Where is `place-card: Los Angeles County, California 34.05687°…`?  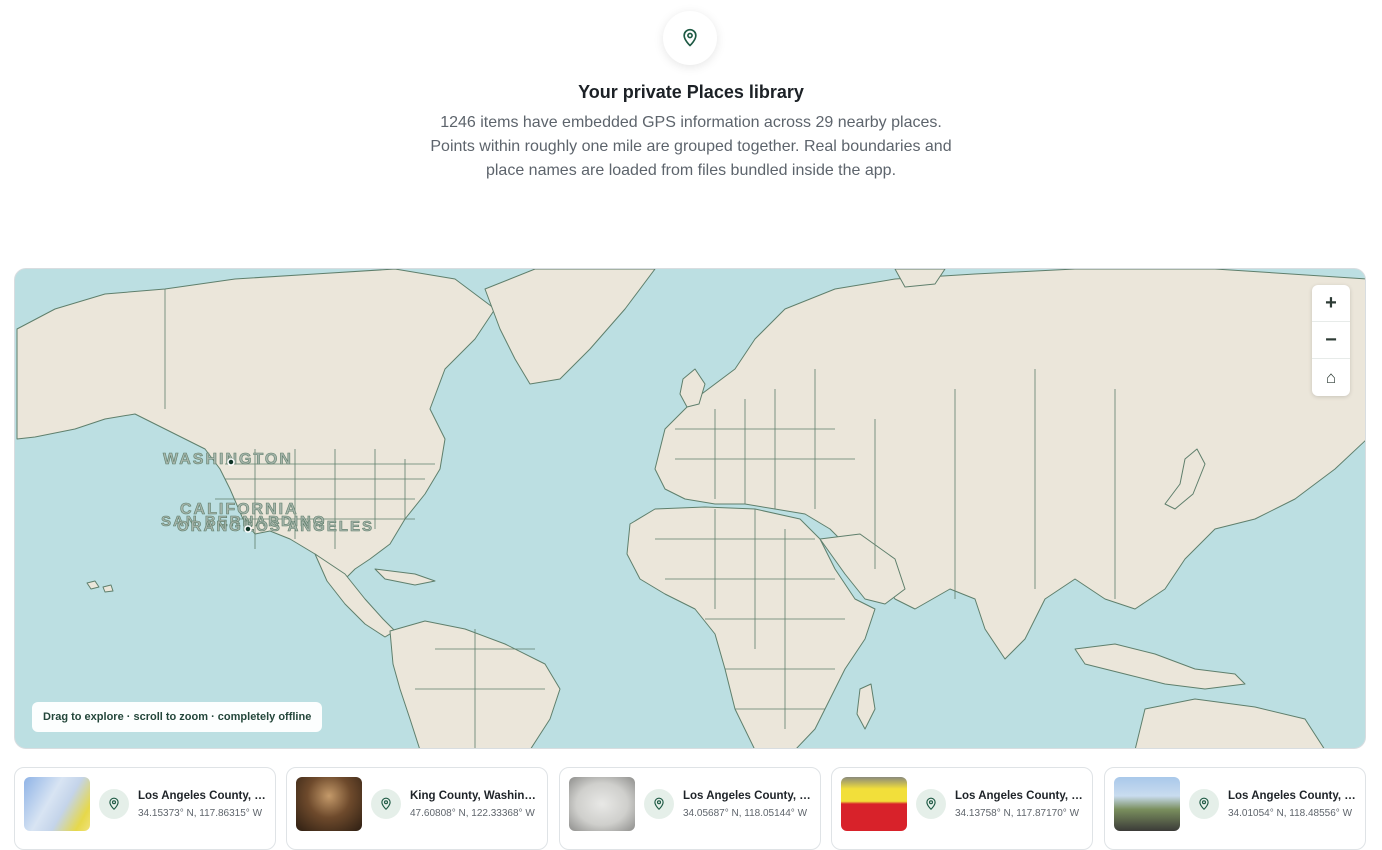 place-card: Los Angeles County, California 34.05687°… is located at coordinates (690, 808).